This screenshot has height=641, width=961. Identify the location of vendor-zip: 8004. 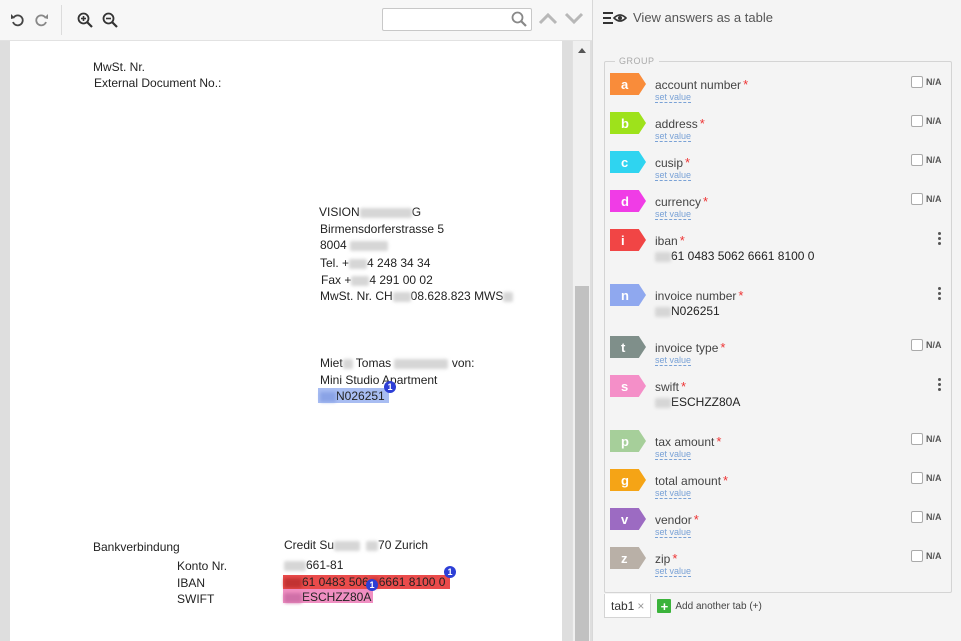
(354, 245).